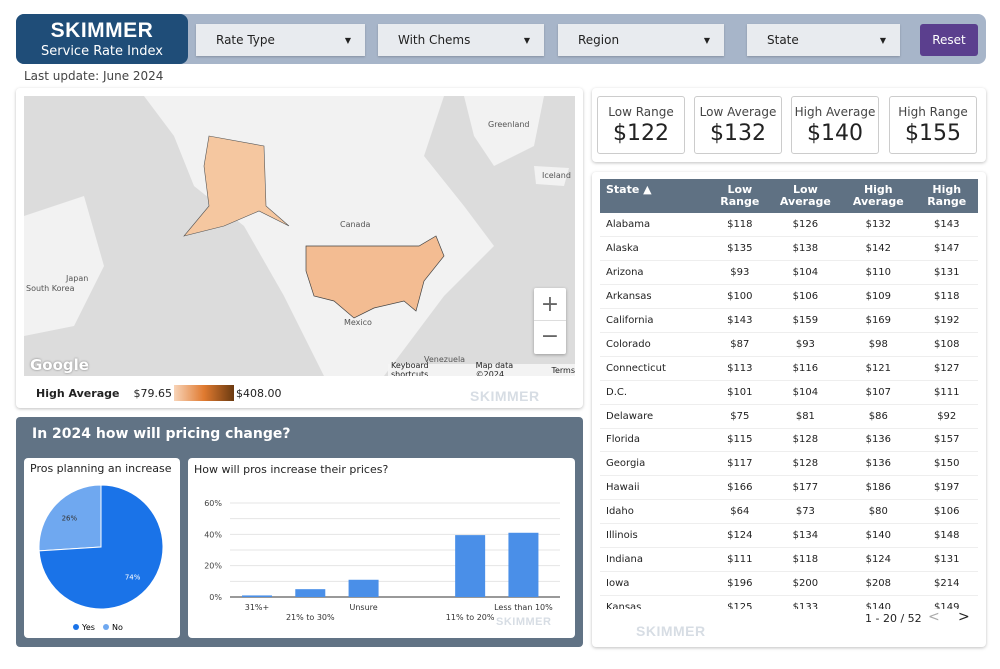 This screenshot has height=669, width=1000. Describe the element at coordinates (946, 196) in the screenshot. I see `column-header: High Range` at that location.